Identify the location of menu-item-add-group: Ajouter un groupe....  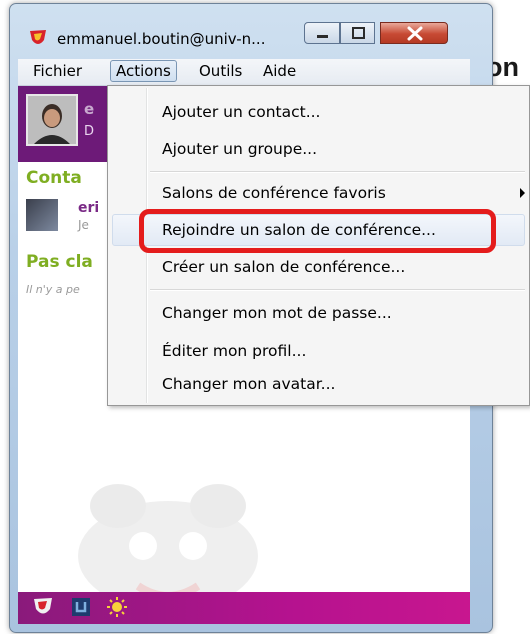
(239, 149).